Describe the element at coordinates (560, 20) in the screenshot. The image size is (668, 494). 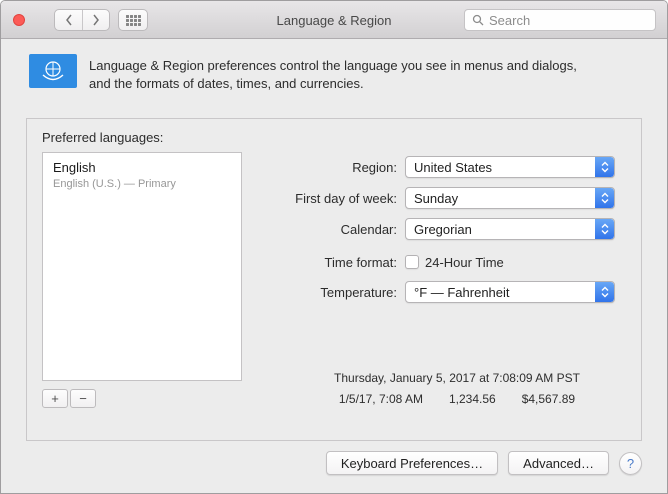
I see `search-field: Search` at that location.